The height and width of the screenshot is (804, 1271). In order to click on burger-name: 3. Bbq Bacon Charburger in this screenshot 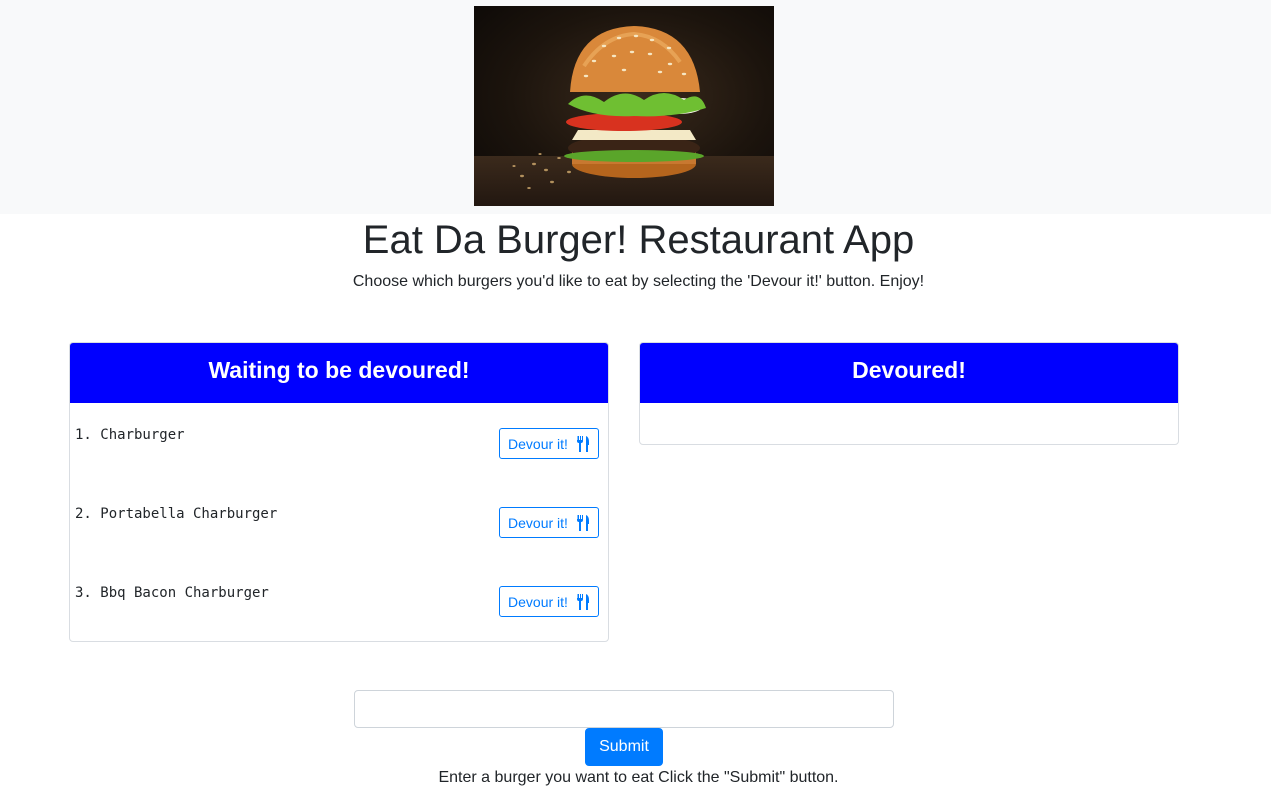, I will do `click(172, 593)`.